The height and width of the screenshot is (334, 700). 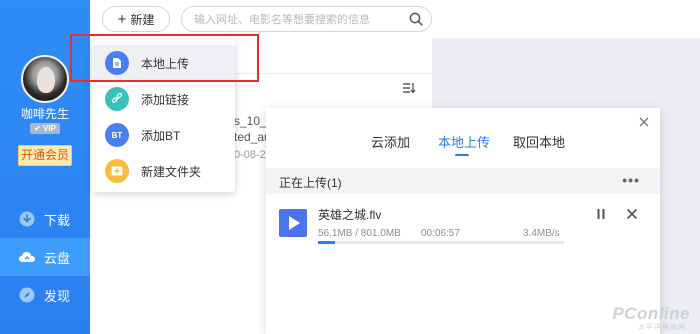 I want to click on nav-item-cloud: 云盘, so click(x=45, y=257).